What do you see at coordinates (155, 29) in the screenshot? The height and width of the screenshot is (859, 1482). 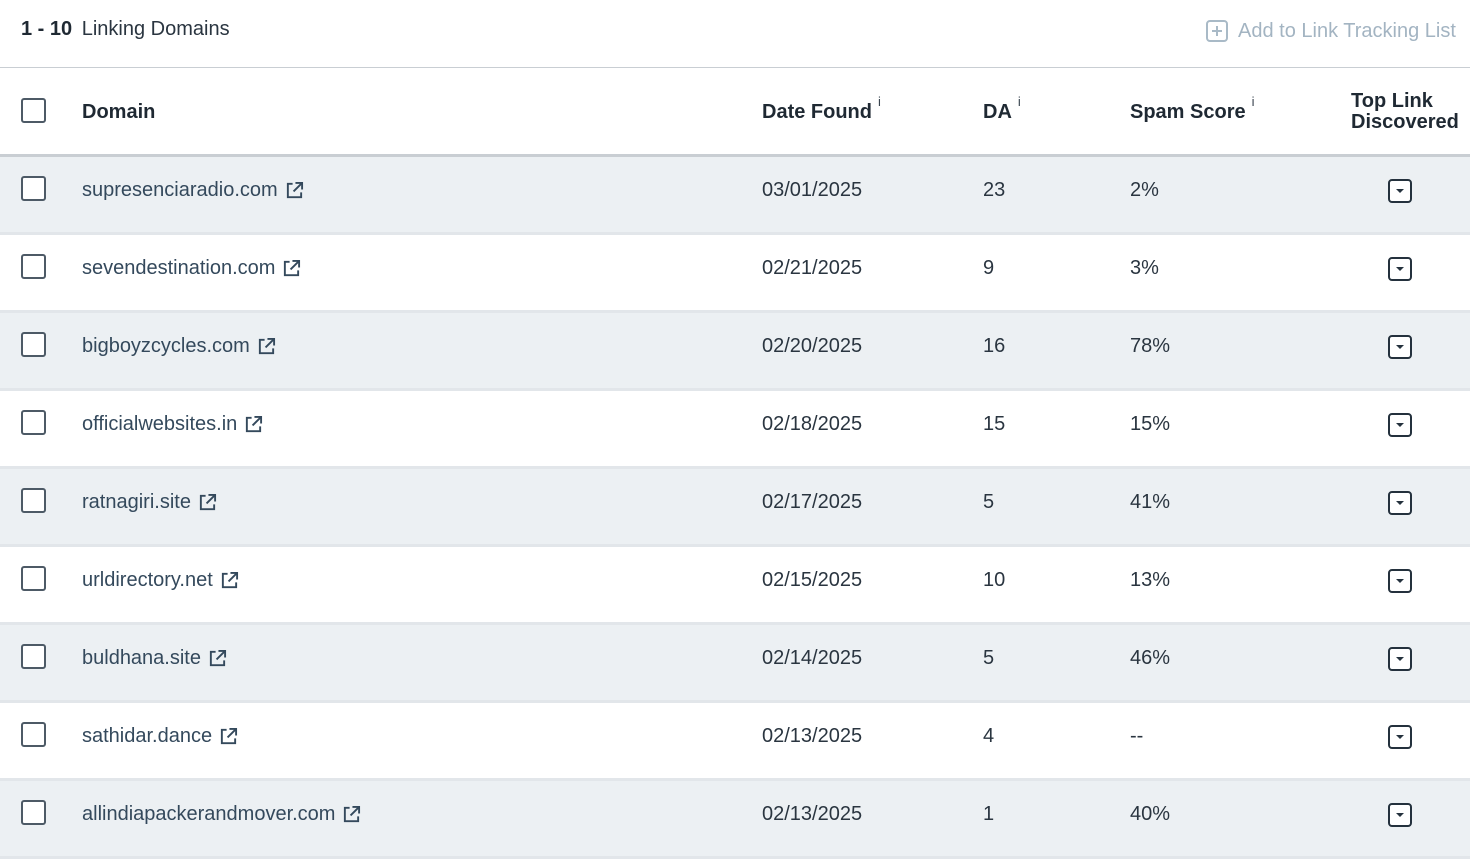 I see `results-title: Linking Domains` at bounding box center [155, 29].